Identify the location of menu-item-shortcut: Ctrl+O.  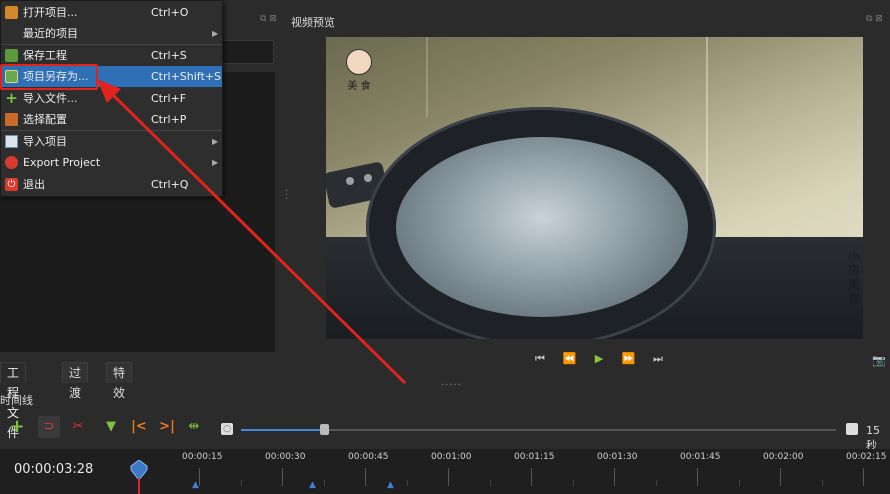
(170, 12).